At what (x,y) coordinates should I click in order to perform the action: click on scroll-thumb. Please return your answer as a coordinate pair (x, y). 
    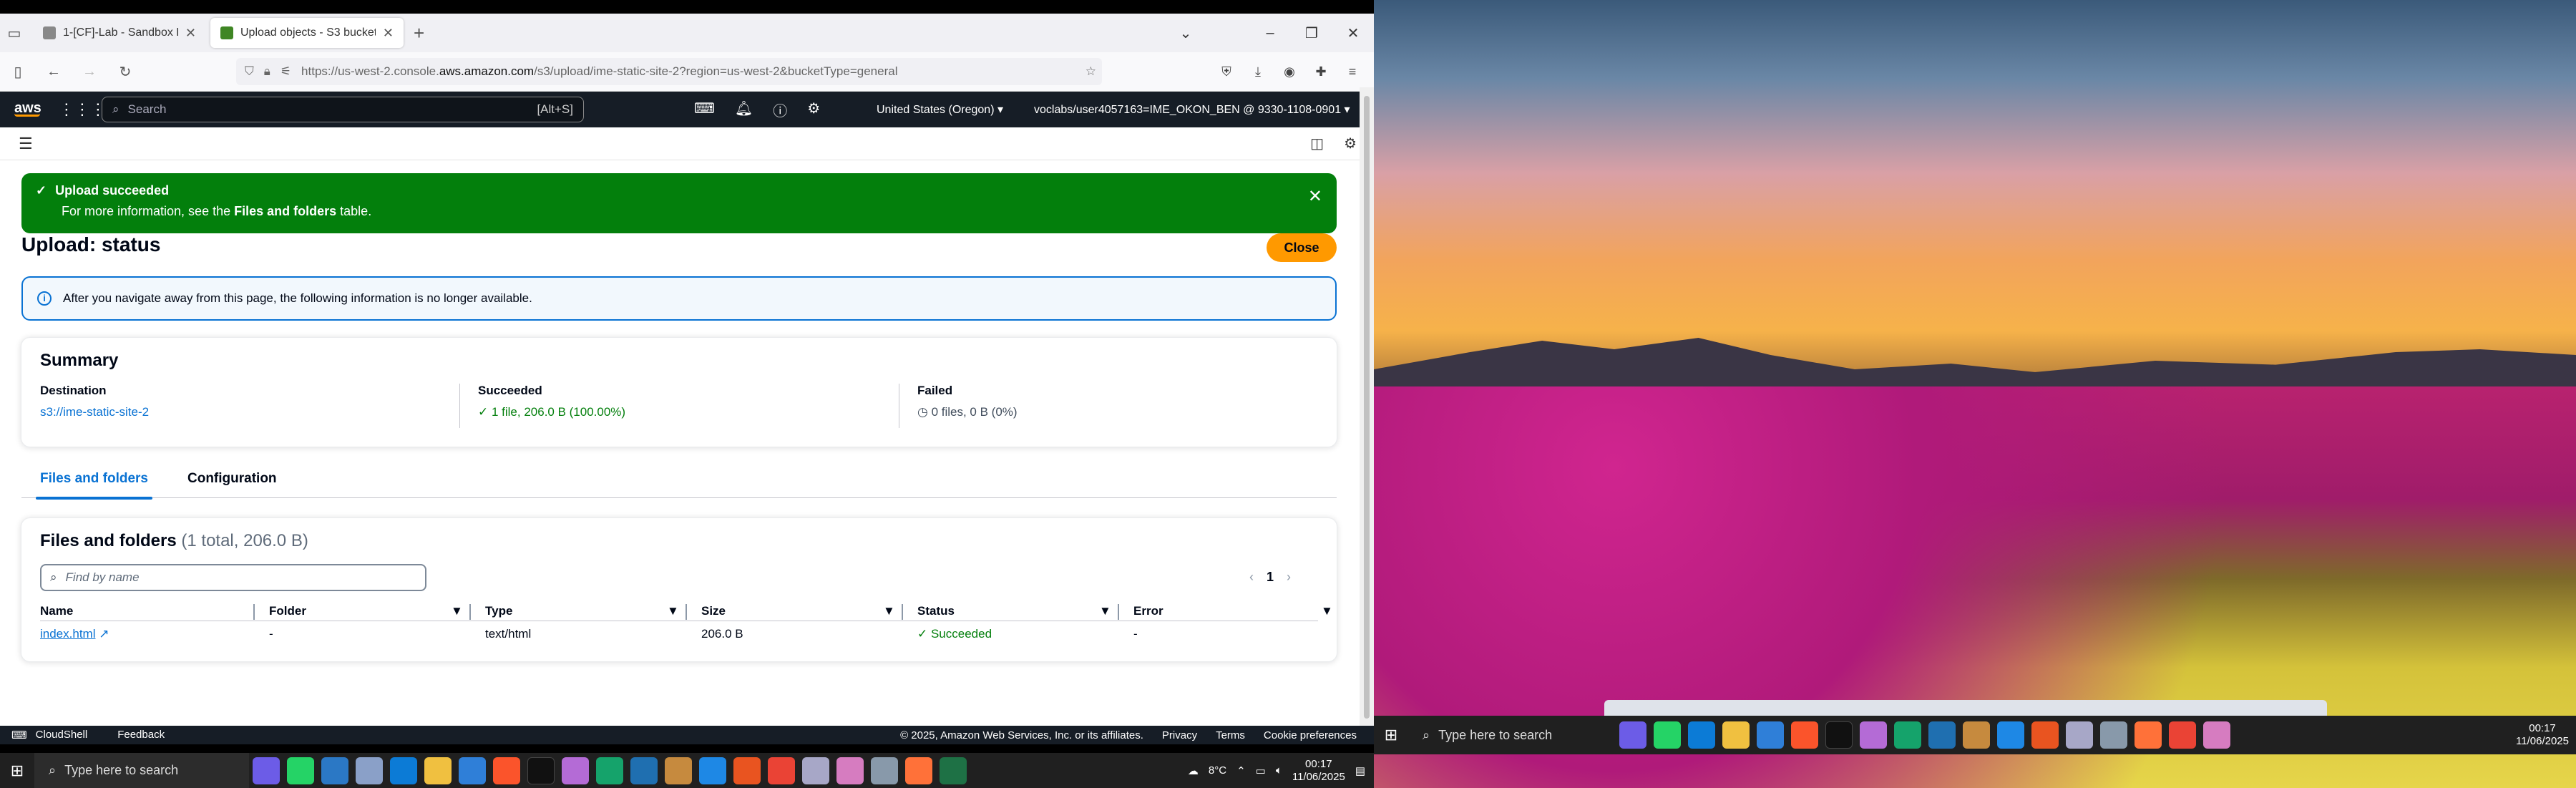
    Looking at the image, I should click on (1367, 407).